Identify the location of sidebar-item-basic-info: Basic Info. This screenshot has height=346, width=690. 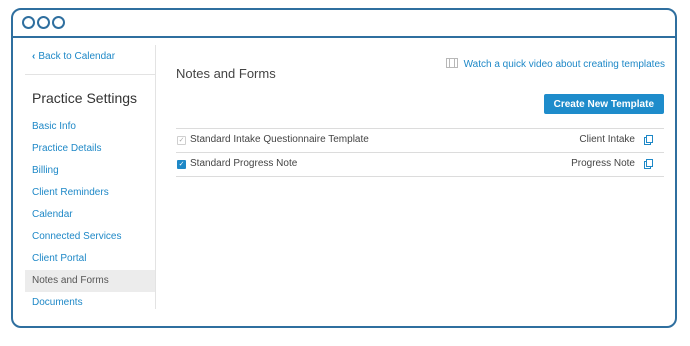
(90, 127).